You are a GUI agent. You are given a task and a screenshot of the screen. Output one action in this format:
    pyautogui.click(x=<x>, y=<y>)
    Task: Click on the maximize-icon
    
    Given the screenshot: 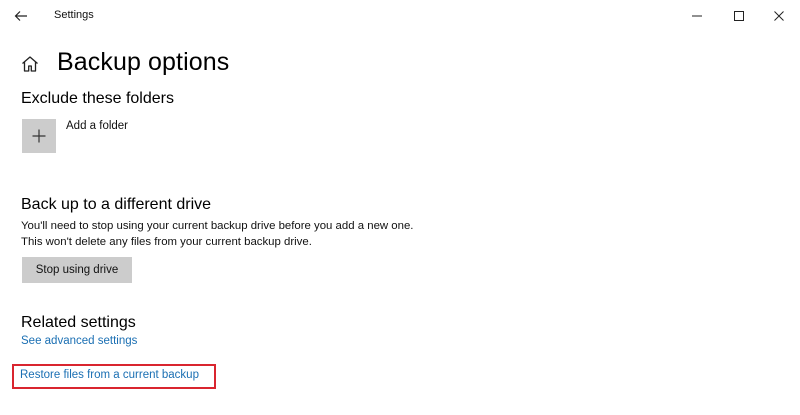 What is the action you would take?
    pyautogui.click(x=739, y=16)
    